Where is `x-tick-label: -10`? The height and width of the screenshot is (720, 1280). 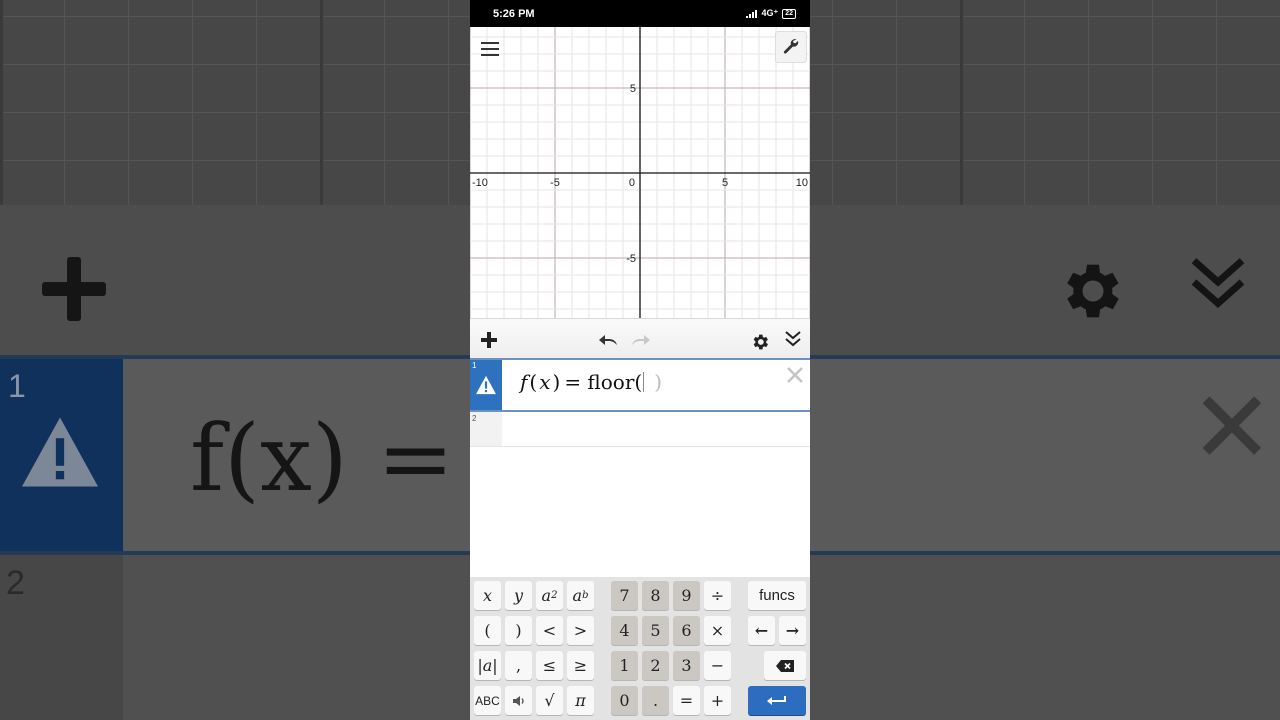
x-tick-label: -10 is located at coordinates (480, 183).